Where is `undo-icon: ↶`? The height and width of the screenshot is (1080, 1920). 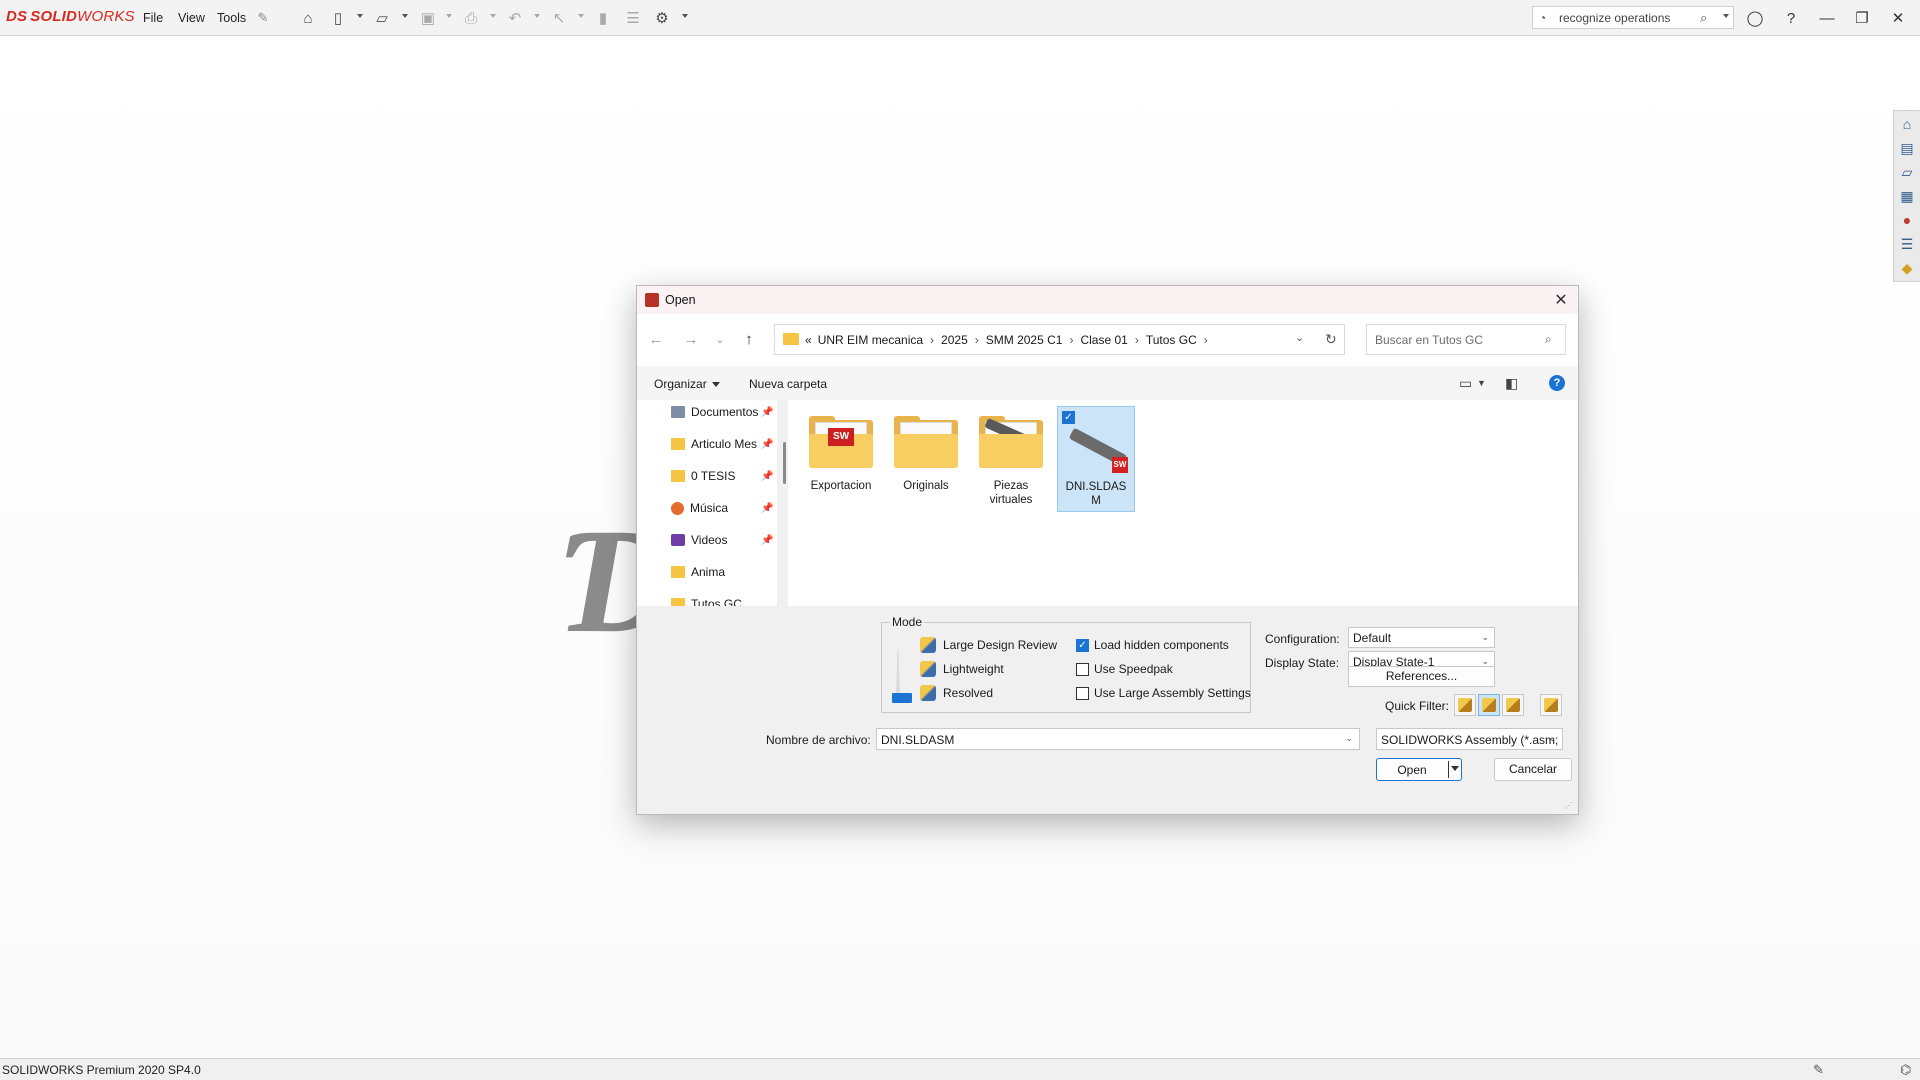 undo-icon: ↶ is located at coordinates (515, 18).